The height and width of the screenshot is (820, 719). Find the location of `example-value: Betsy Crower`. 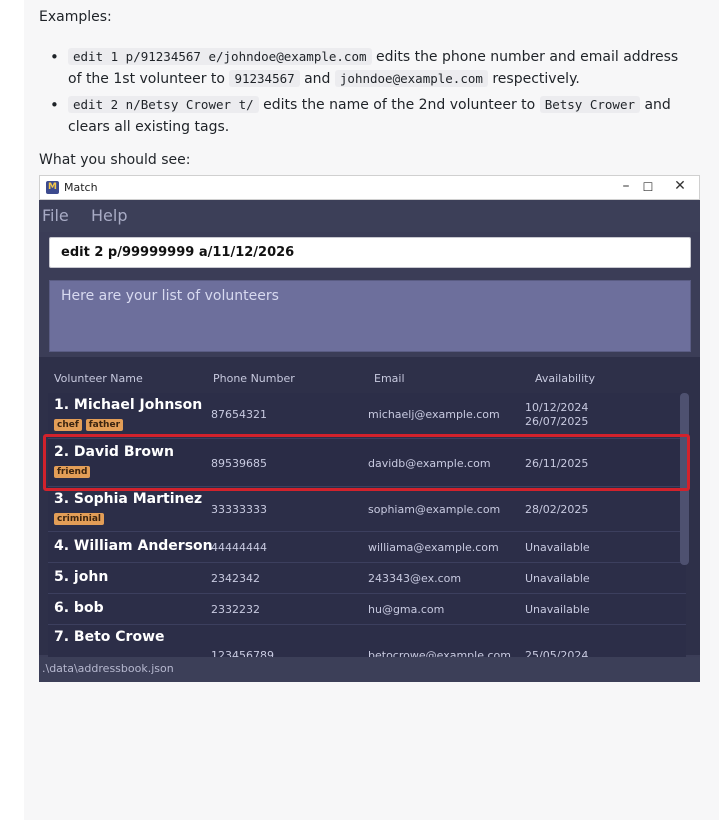

example-value: Betsy Crower is located at coordinates (589, 104).